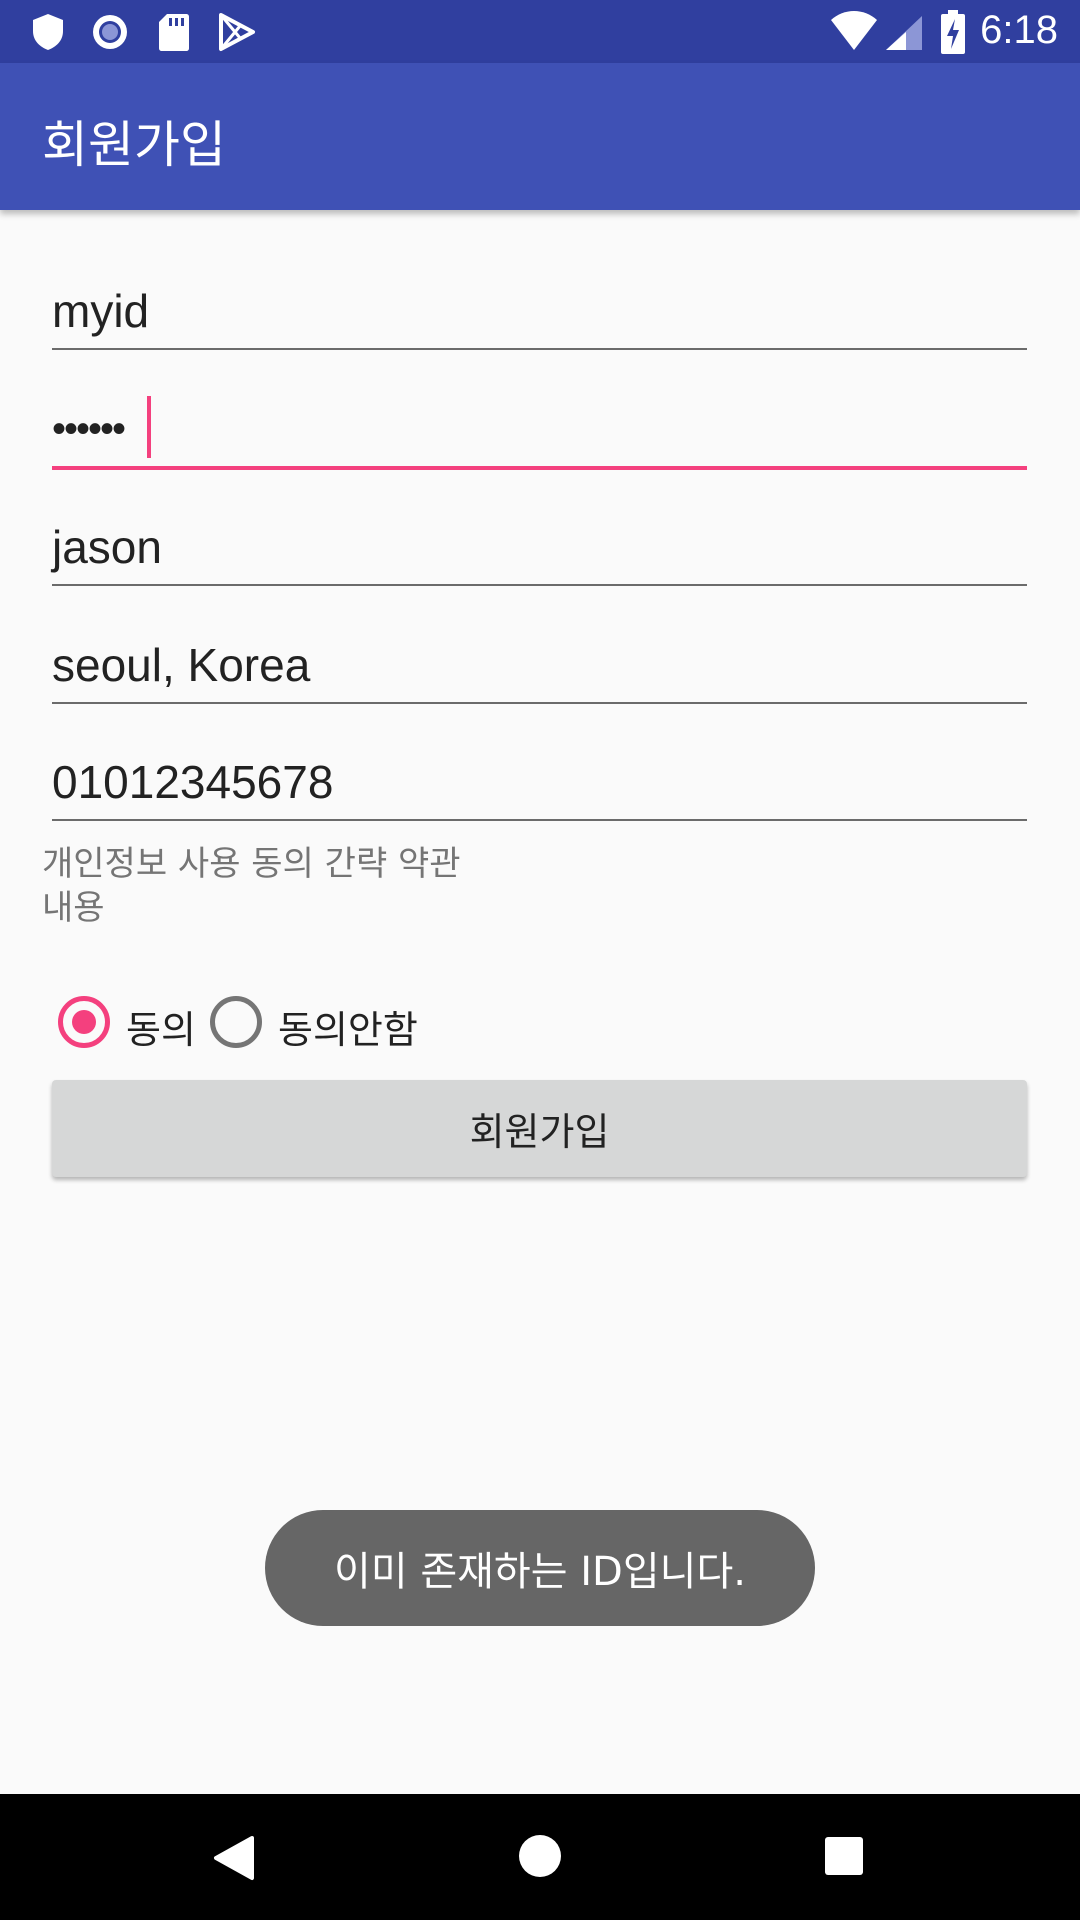  I want to click on toast-text: 이미 존재하는 ID입니다., so click(540, 1572).